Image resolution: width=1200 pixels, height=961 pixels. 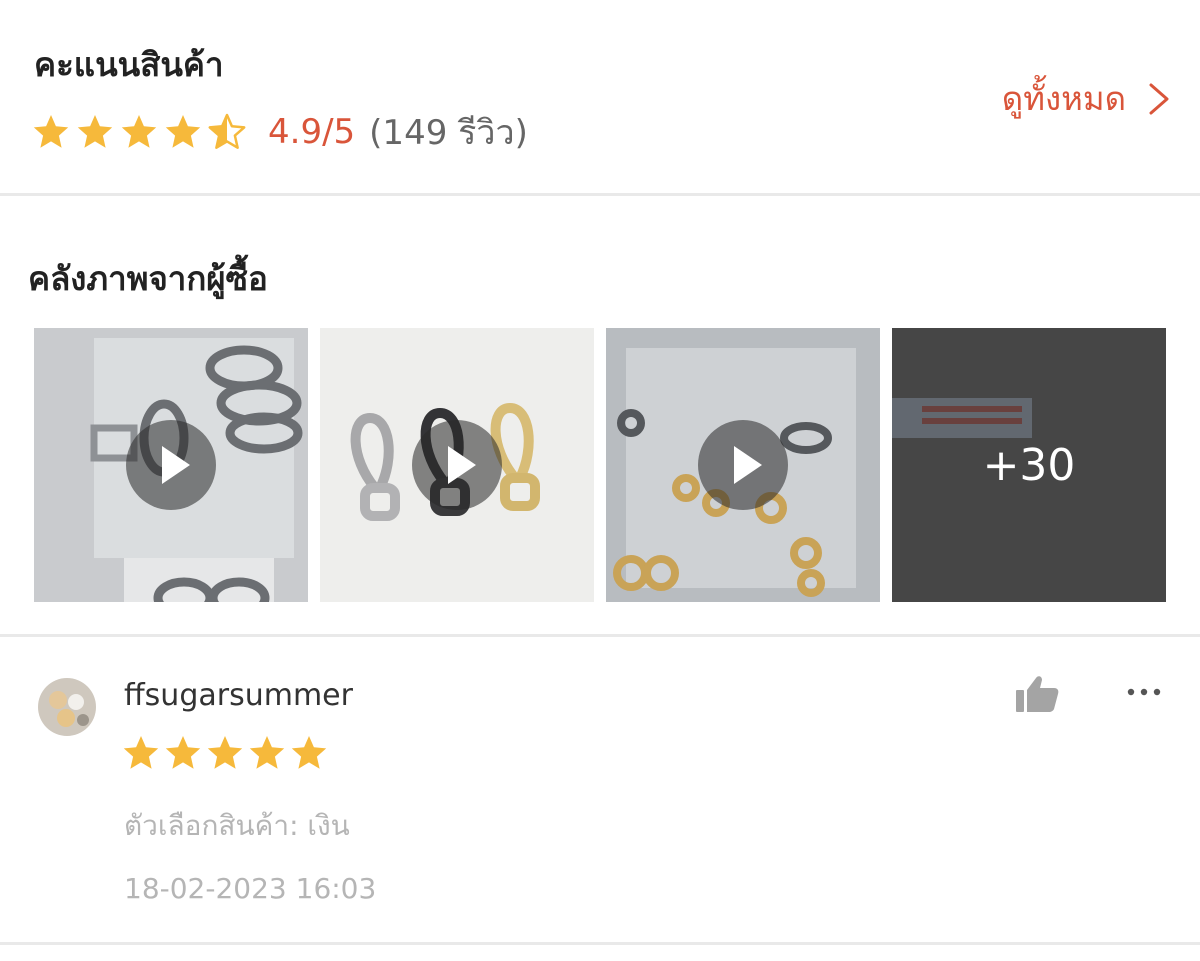 I want to click on gallery-title: คลังภาพจากผู้ซื้อ, so click(x=148, y=278).